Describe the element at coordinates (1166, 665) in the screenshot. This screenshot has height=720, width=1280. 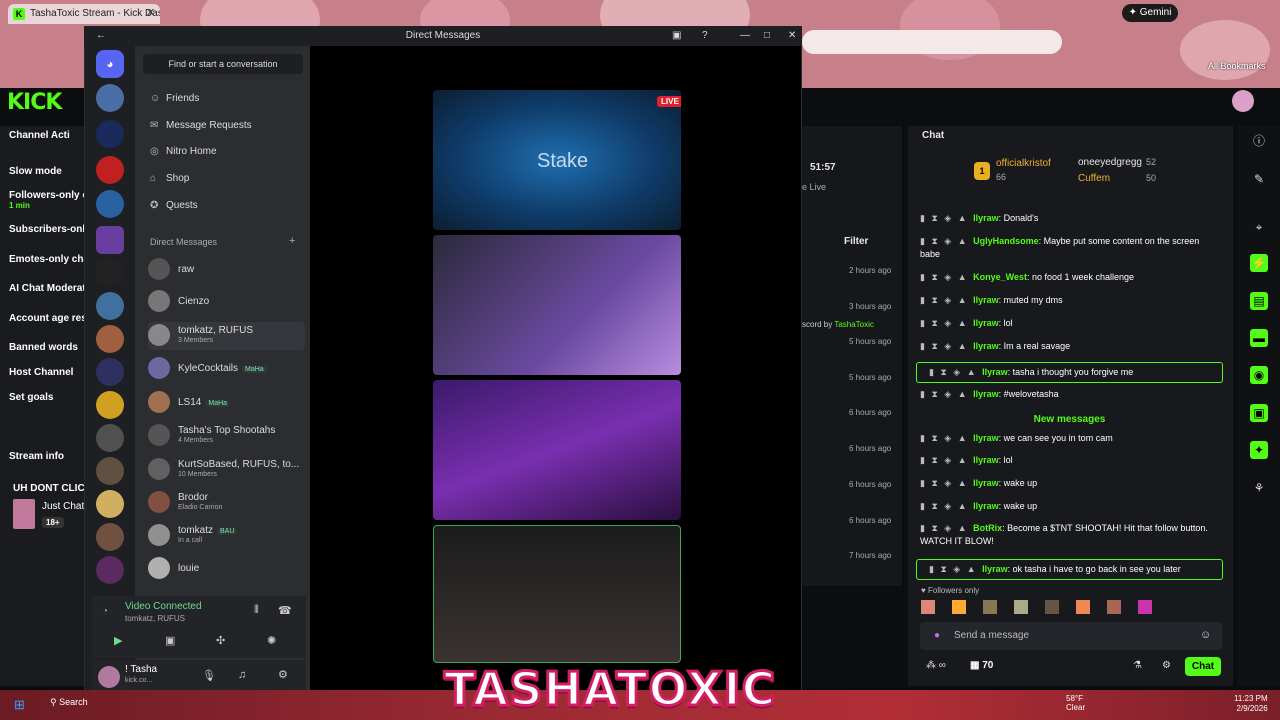
I see `settings-icon: ⚙` at that location.